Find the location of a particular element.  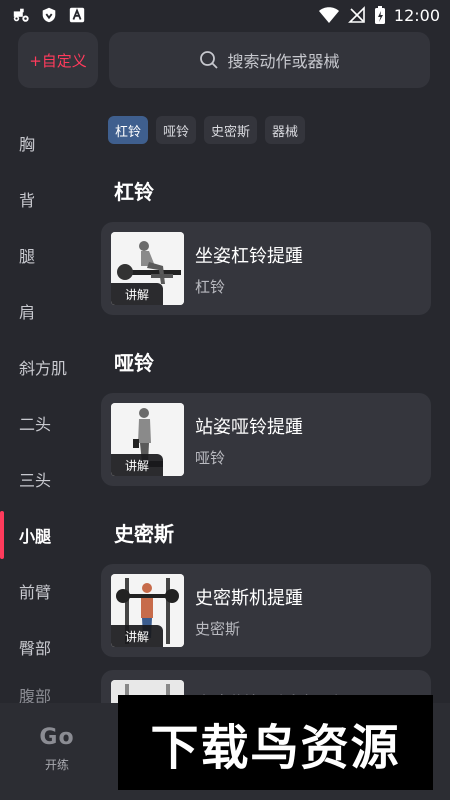

section-title-smith: 史密斯 is located at coordinates (144, 534).